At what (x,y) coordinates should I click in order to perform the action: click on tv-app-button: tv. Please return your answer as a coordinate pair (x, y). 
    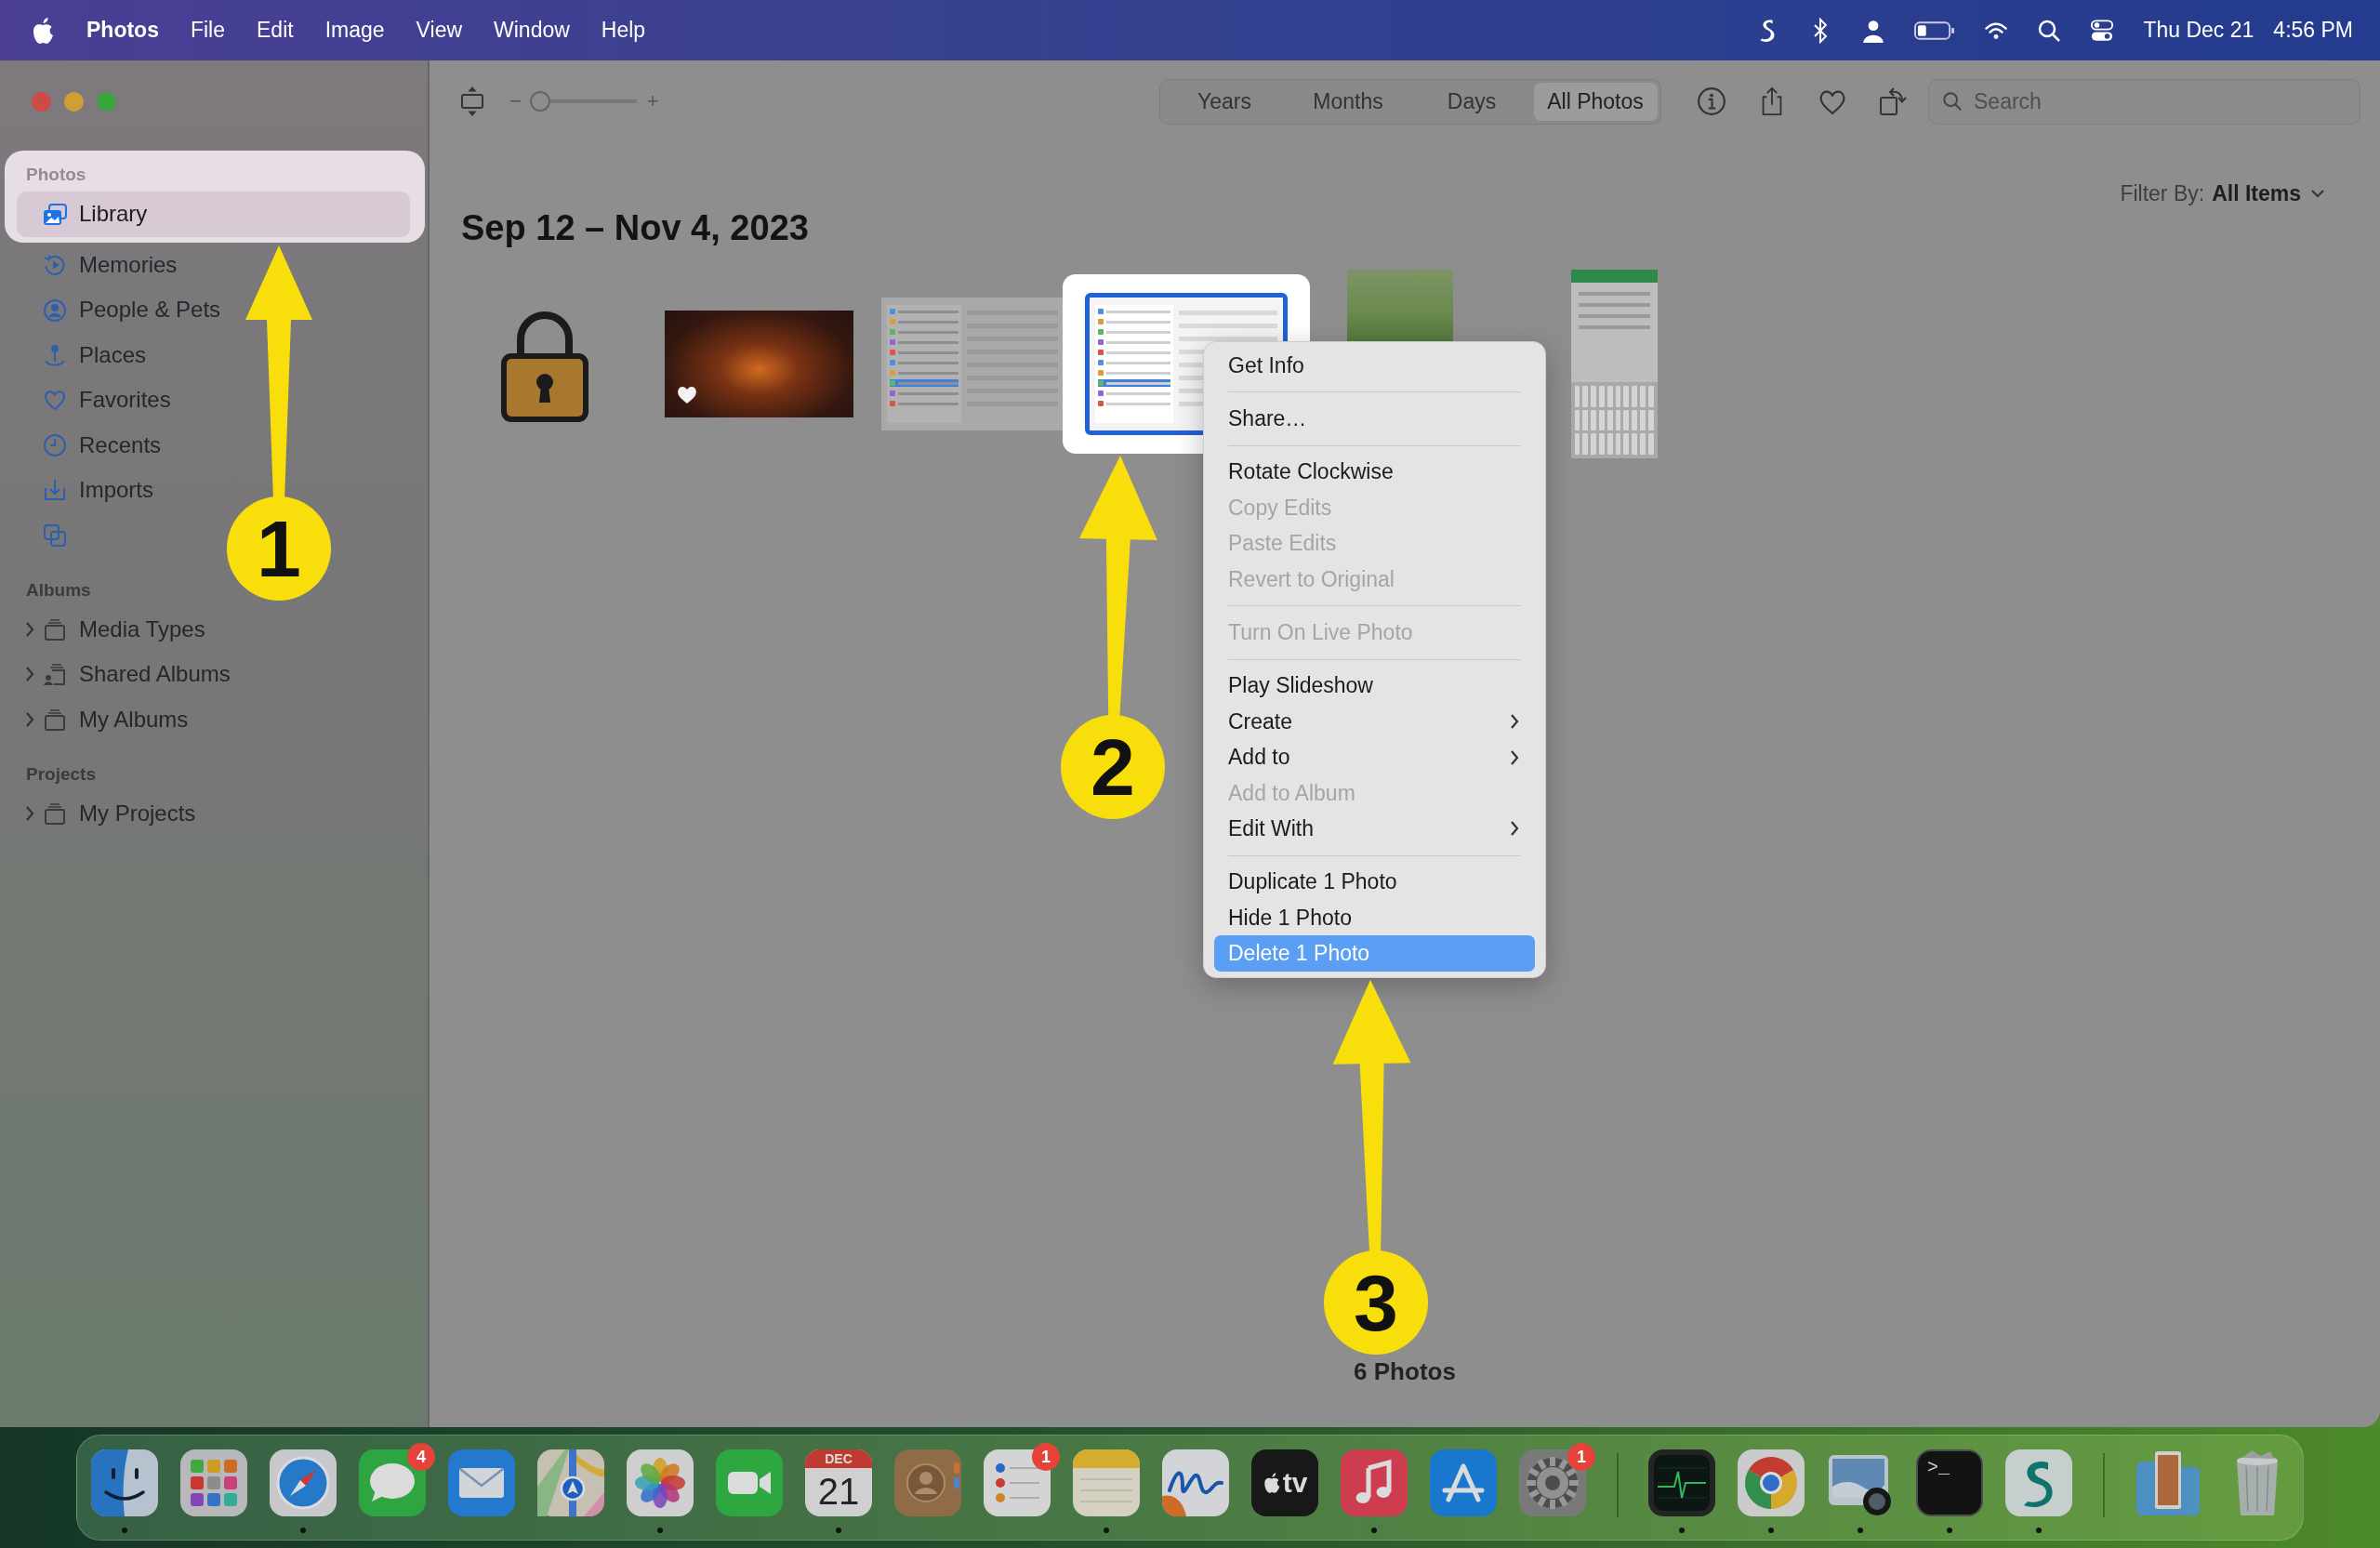
    Looking at the image, I should click on (1284, 1482).